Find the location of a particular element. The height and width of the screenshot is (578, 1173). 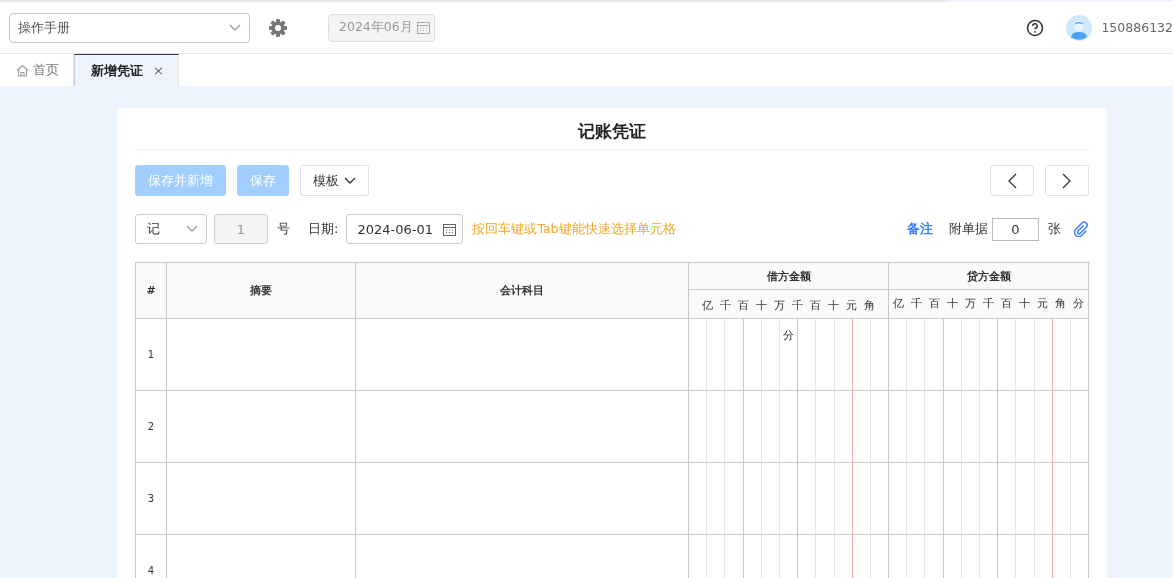

voucher-title: 记账凭证 is located at coordinates (612, 135).